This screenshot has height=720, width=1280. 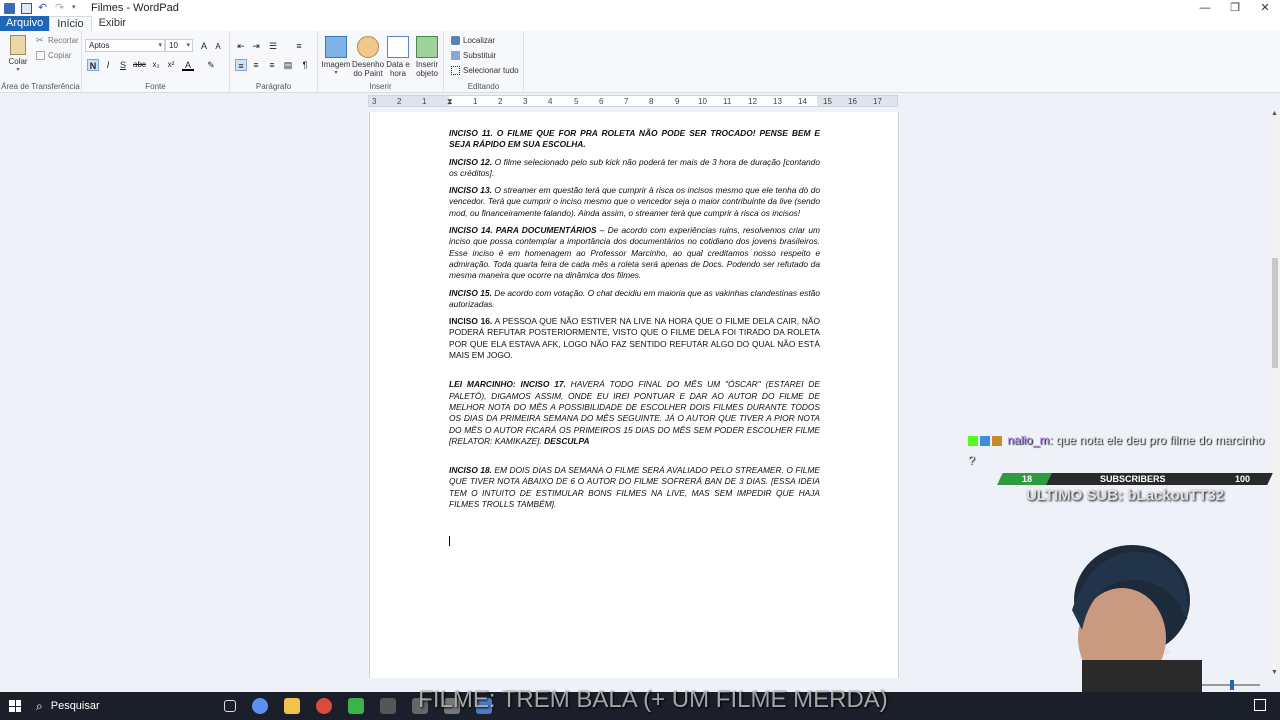 What do you see at coordinates (802, 101) in the screenshot?
I see `ruler-label: 14` at bounding box center [802, 101].